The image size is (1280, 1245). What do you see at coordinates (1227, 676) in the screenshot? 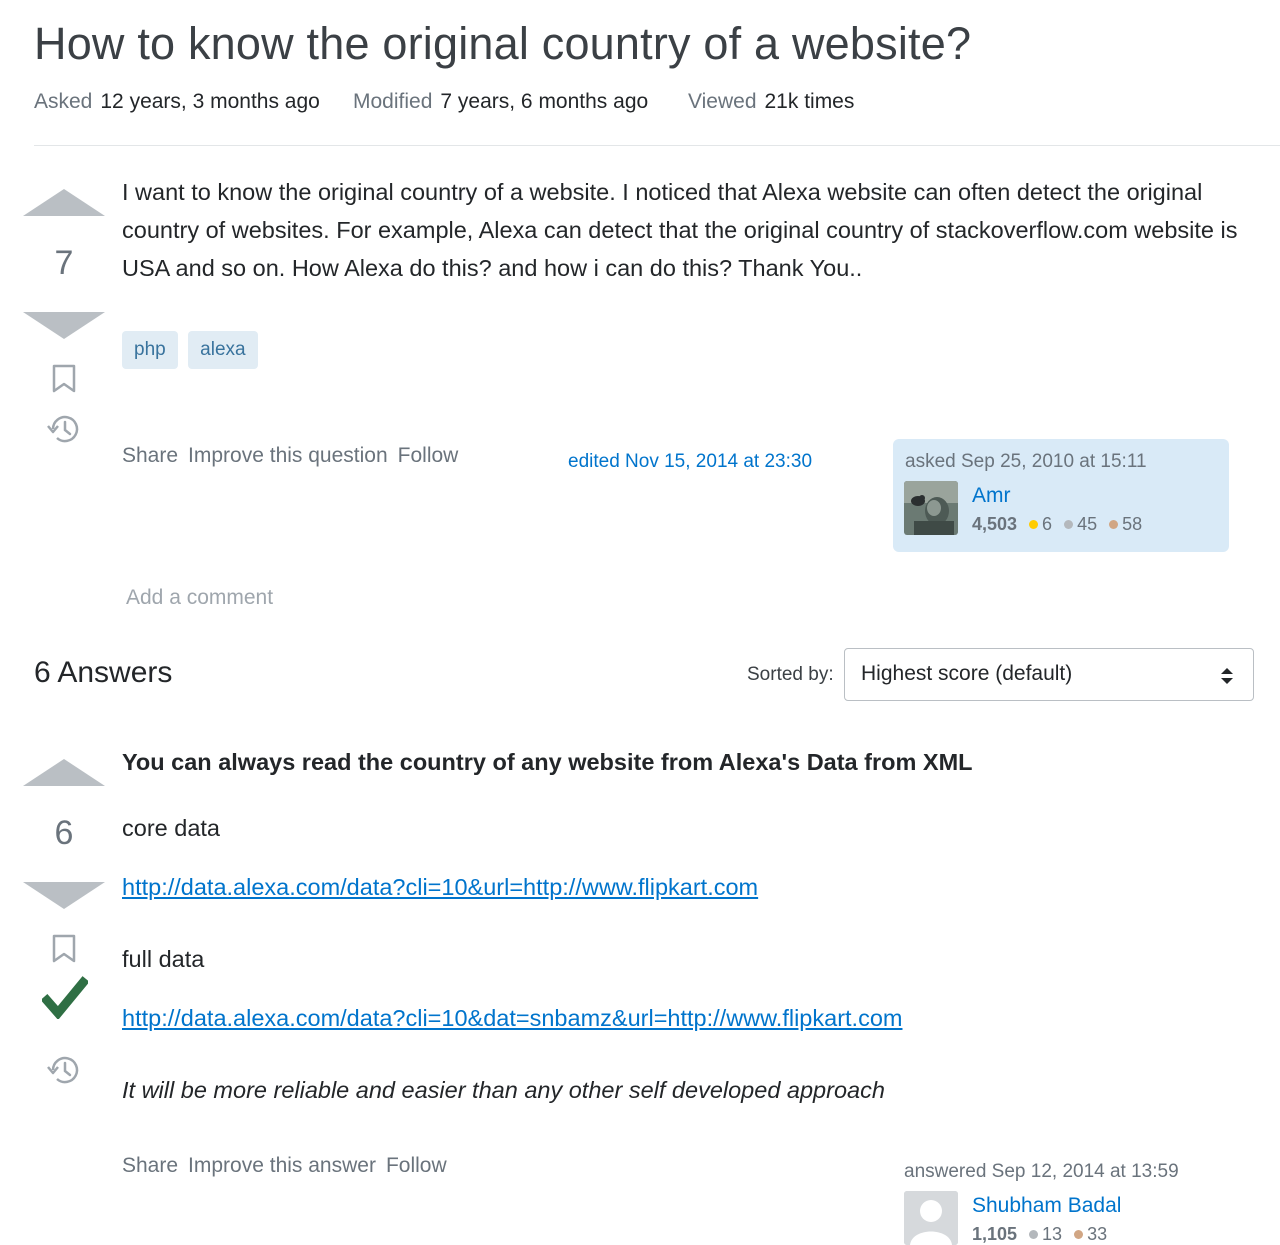
I see `sort-arrows-icon` at bounding box center [1227, 676].